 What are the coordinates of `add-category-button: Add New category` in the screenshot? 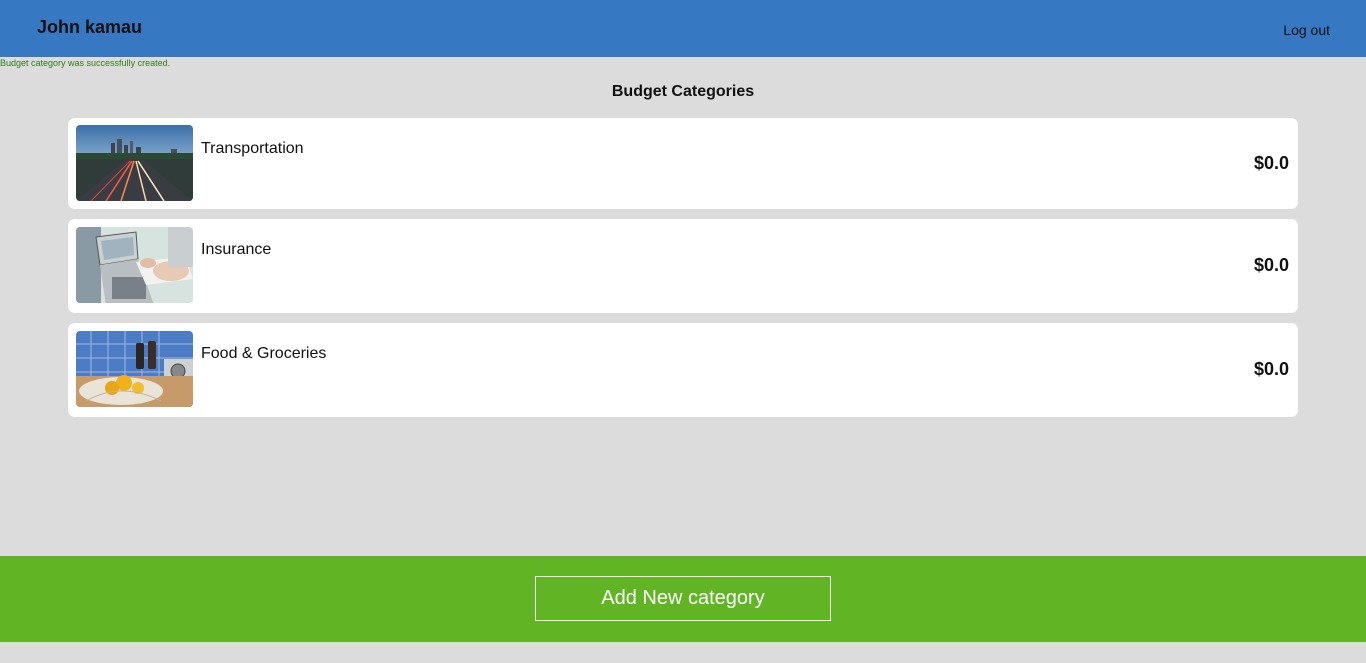 It's located at (683, 598).